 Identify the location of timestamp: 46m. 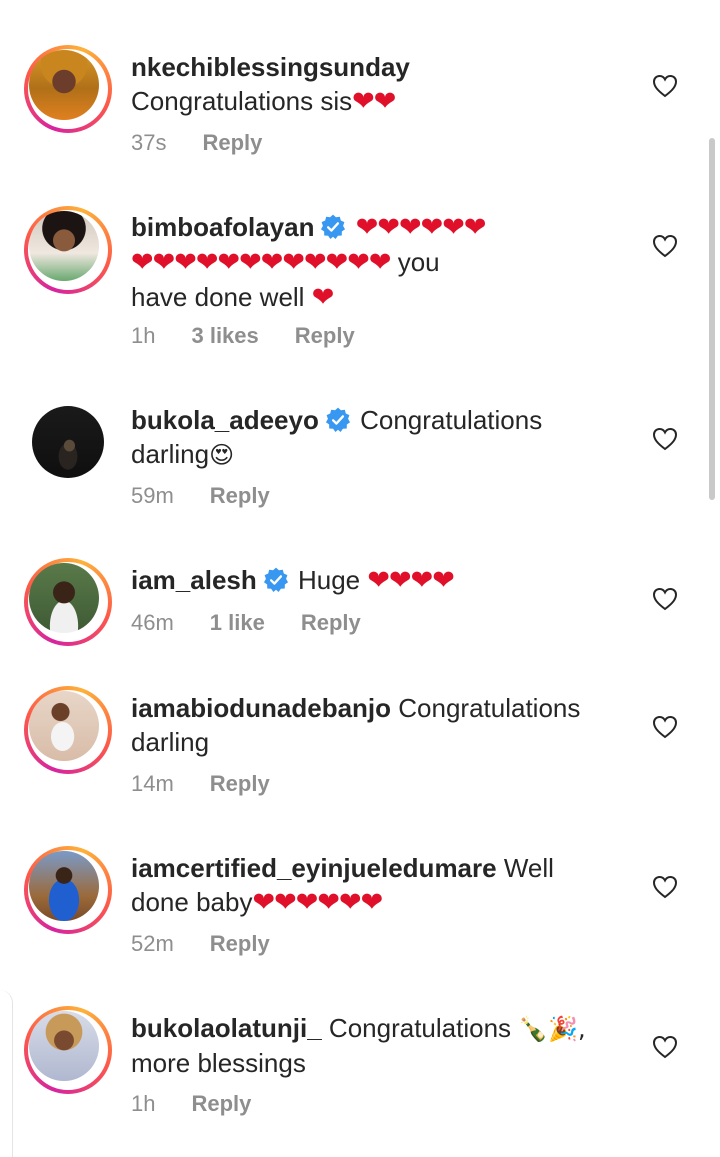
(152, 622).